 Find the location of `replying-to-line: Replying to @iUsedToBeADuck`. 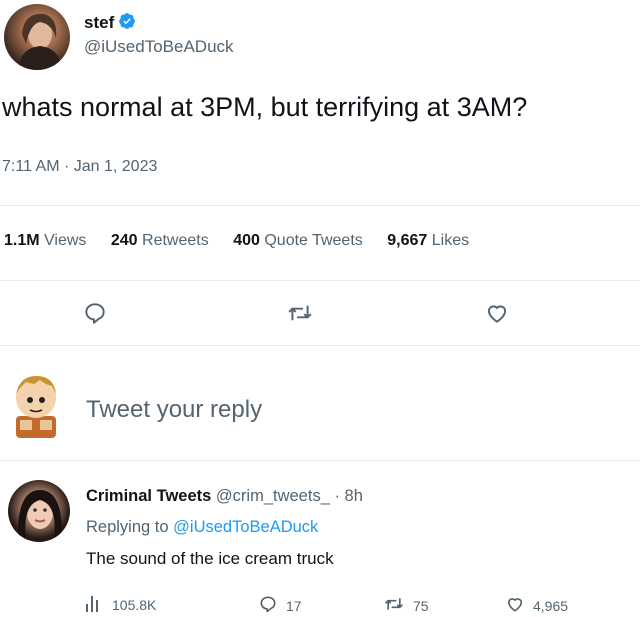

replying-to-line: Replying to @iUsedToBeADuck is located at coordinates (202, 527).